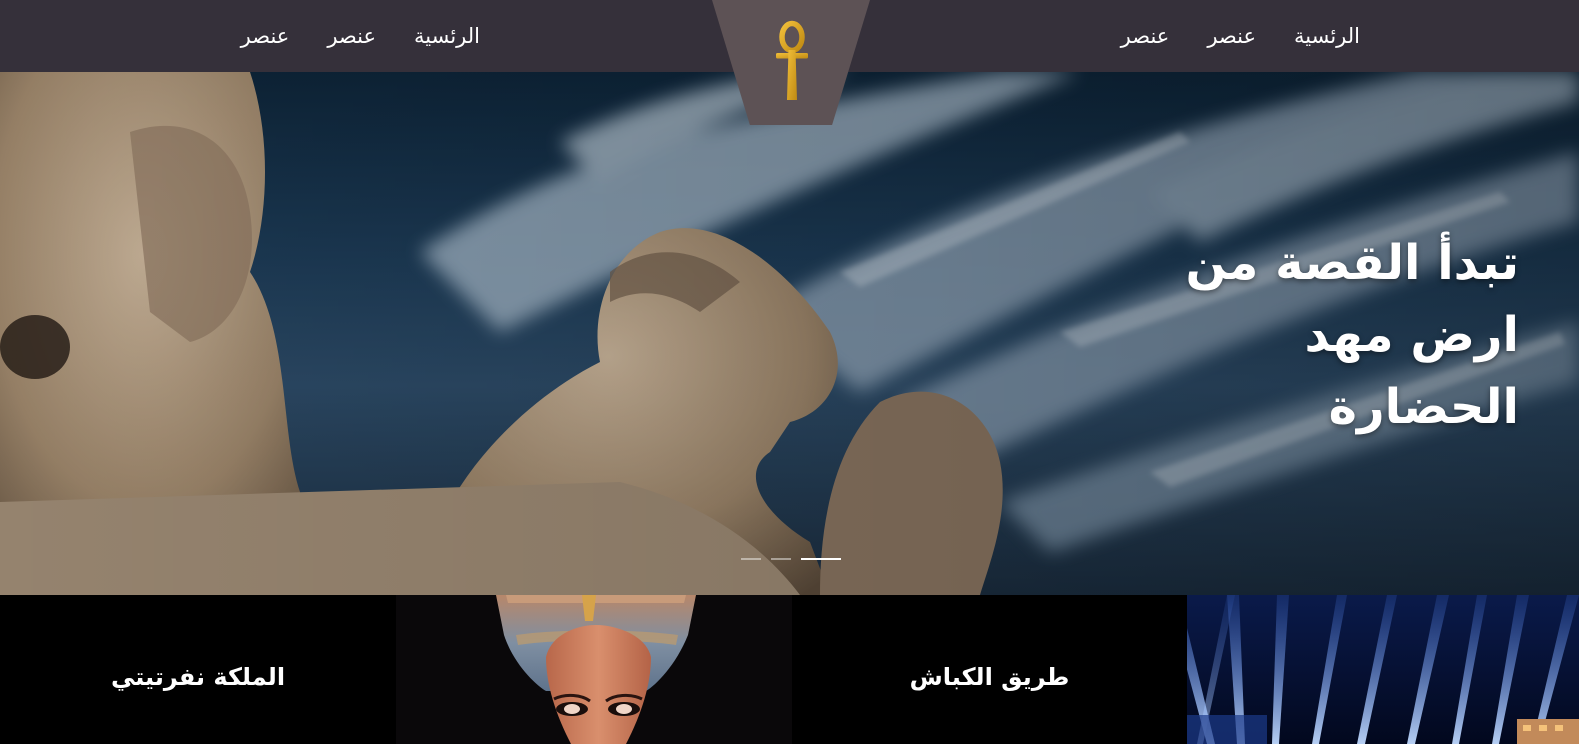  I want to click on hero-headline-line: ارض مهد, so click(1412, 335).